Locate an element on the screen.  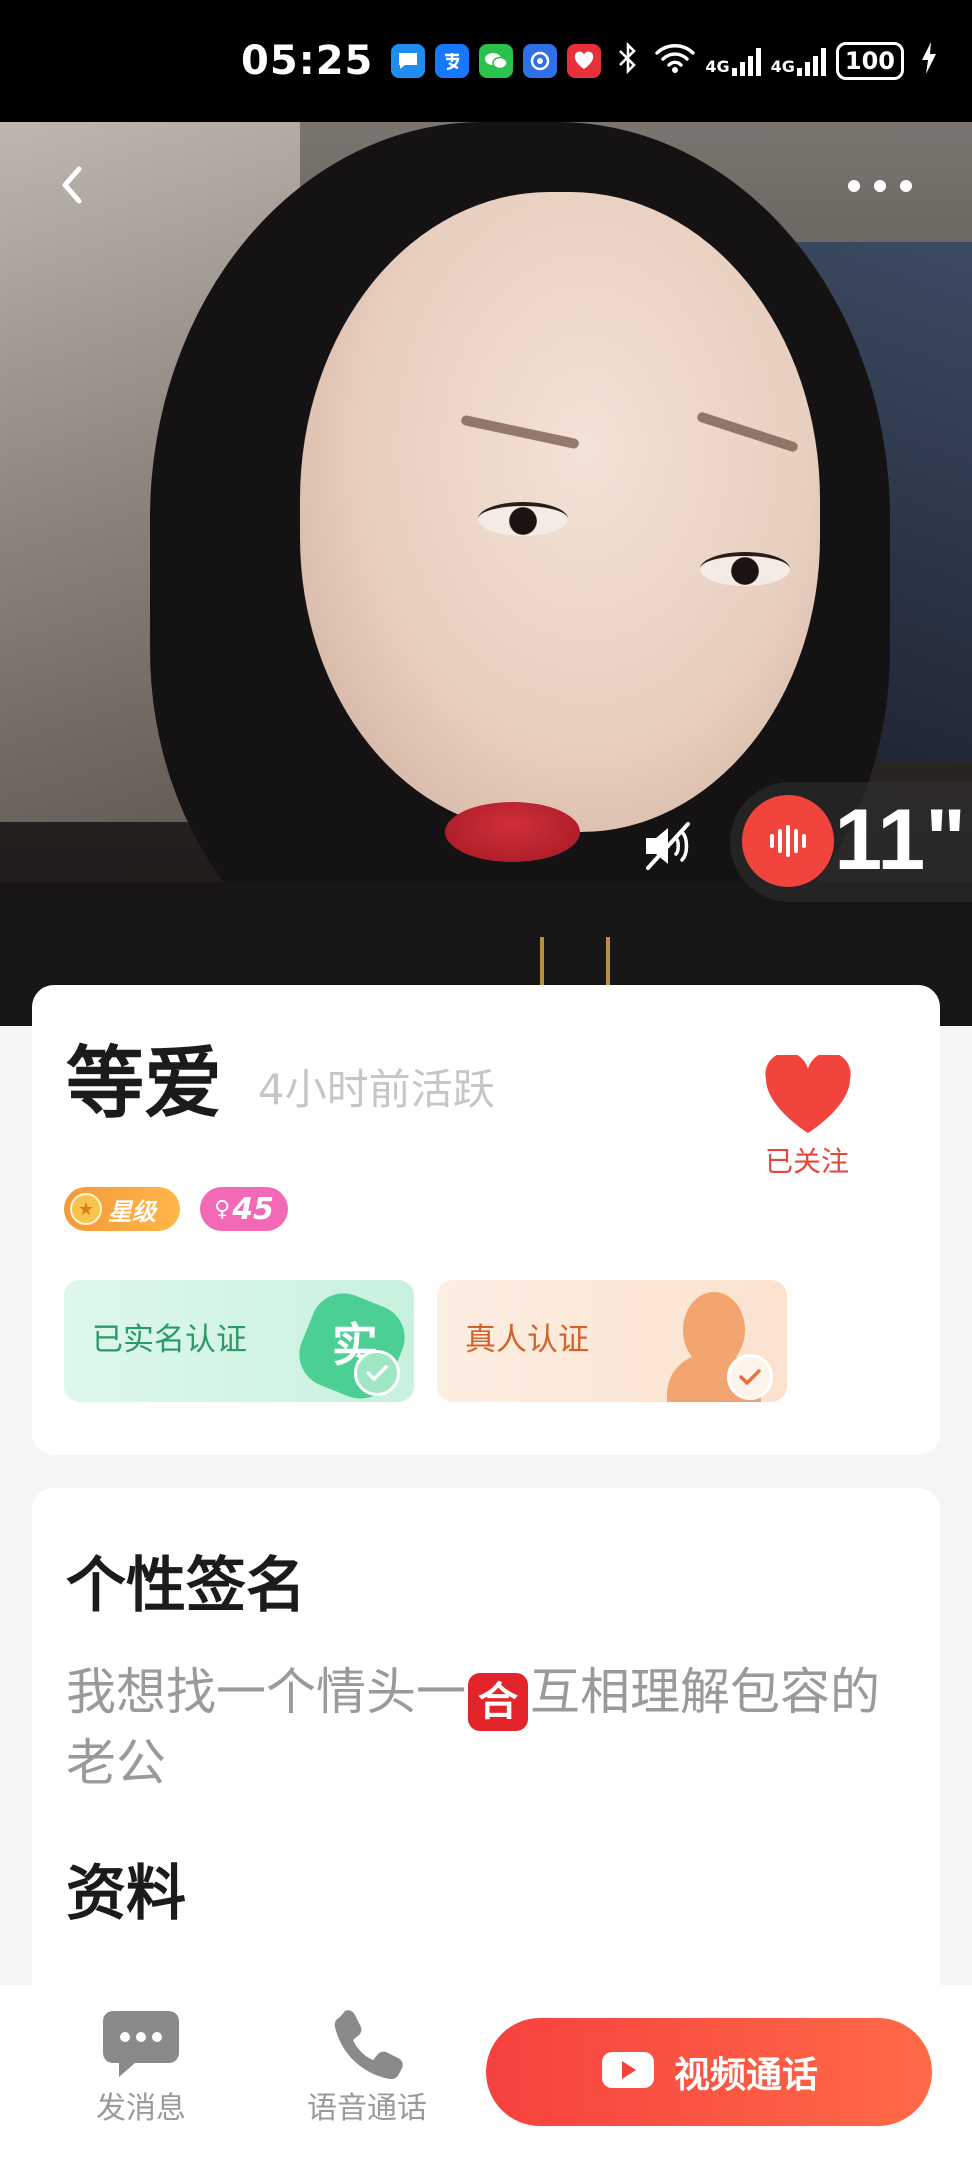
bluetooth-icon is located at coordinates (628, 61).